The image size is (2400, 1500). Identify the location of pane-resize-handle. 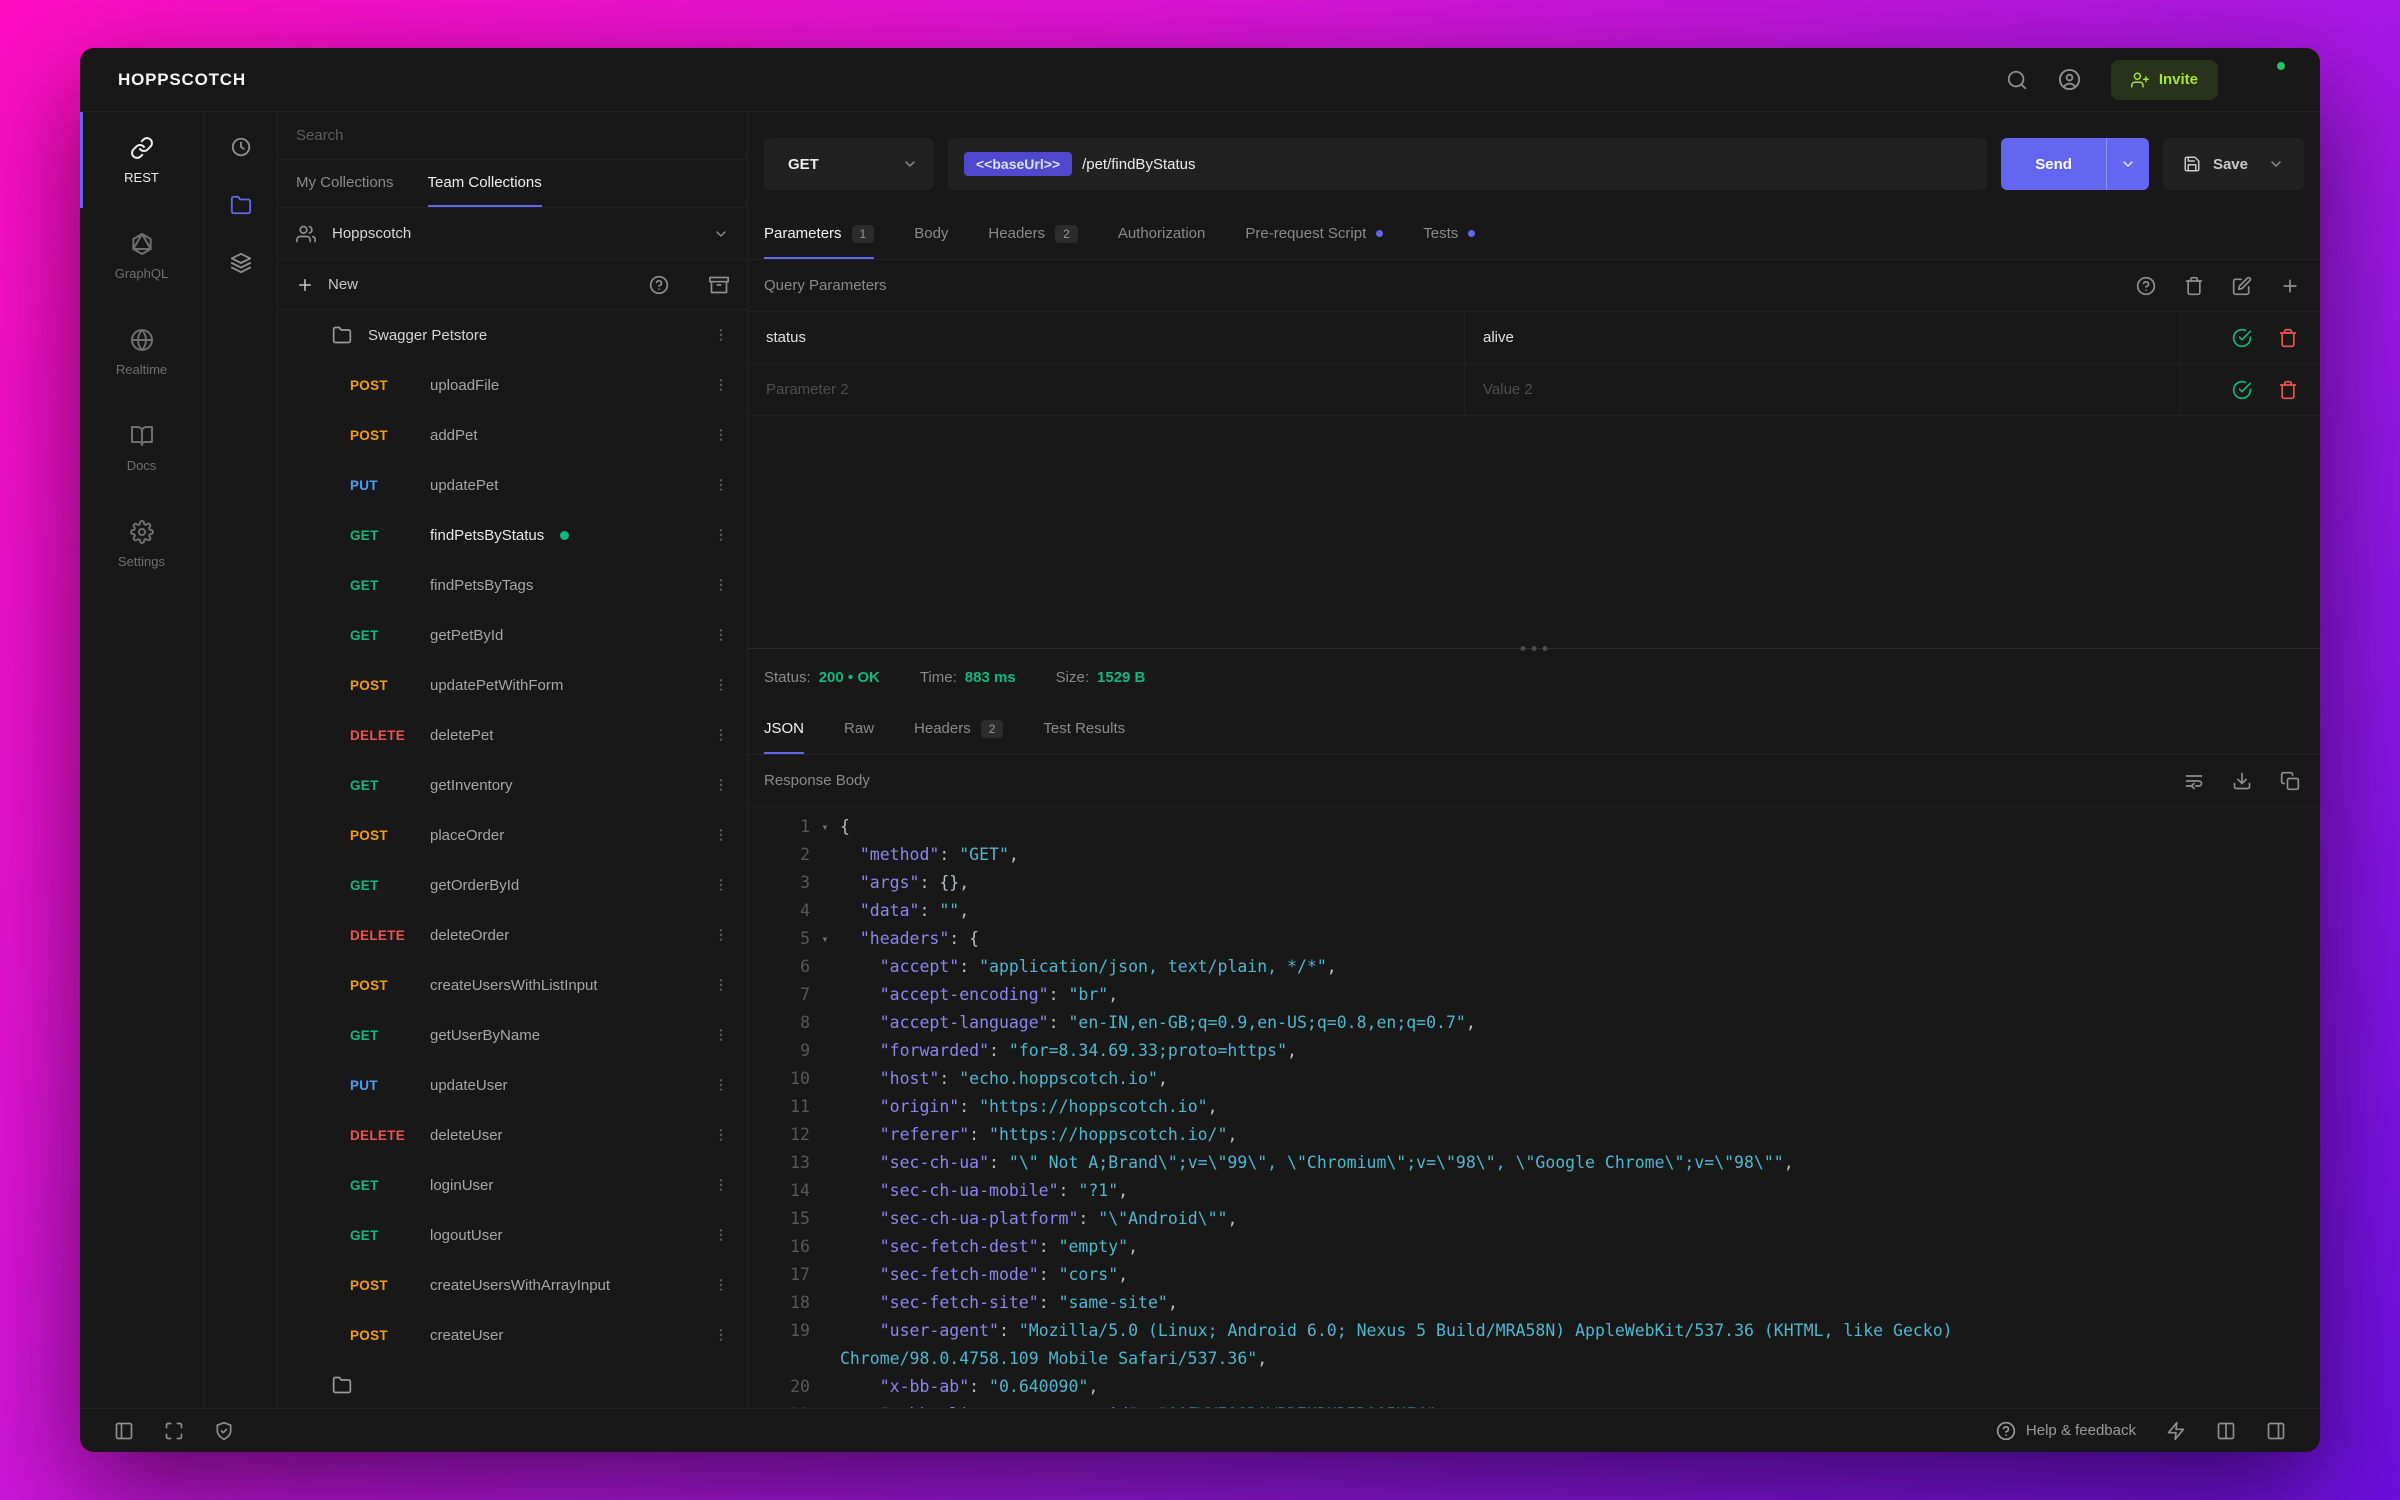
(1534, 648).